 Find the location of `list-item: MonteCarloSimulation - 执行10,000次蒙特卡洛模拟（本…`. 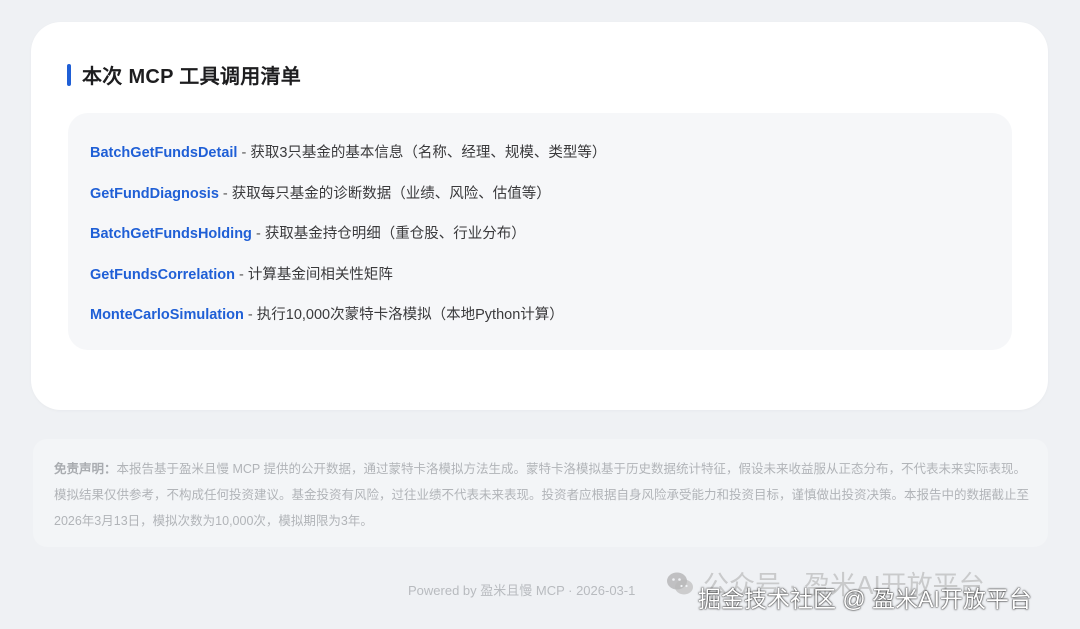

list-item: MonteCarloSimulation - 执行10,000次蒙特卡洛模拟（本… is located at coordinates (348, 323).